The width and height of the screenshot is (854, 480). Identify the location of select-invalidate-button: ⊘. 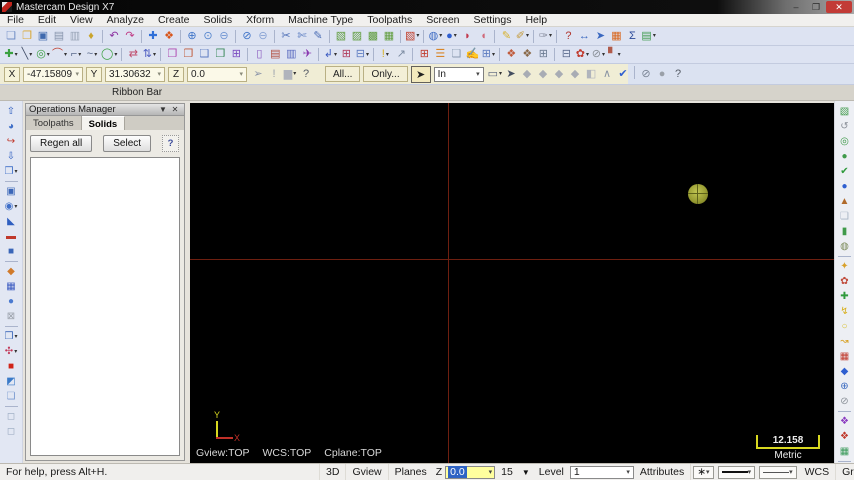
(646, 74).